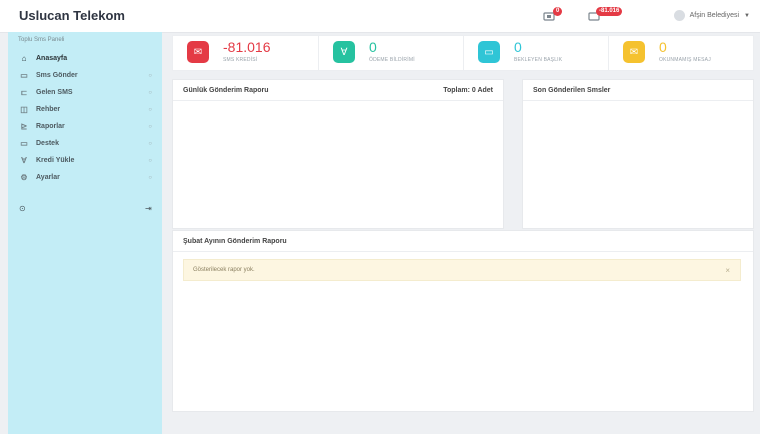 Image resolution: width=760 pixels, height=434 pixels. I want to click on stat-card-unread-message: ✉ 0 OKUNMAMIŞ MESAJ, so click(681, 53).